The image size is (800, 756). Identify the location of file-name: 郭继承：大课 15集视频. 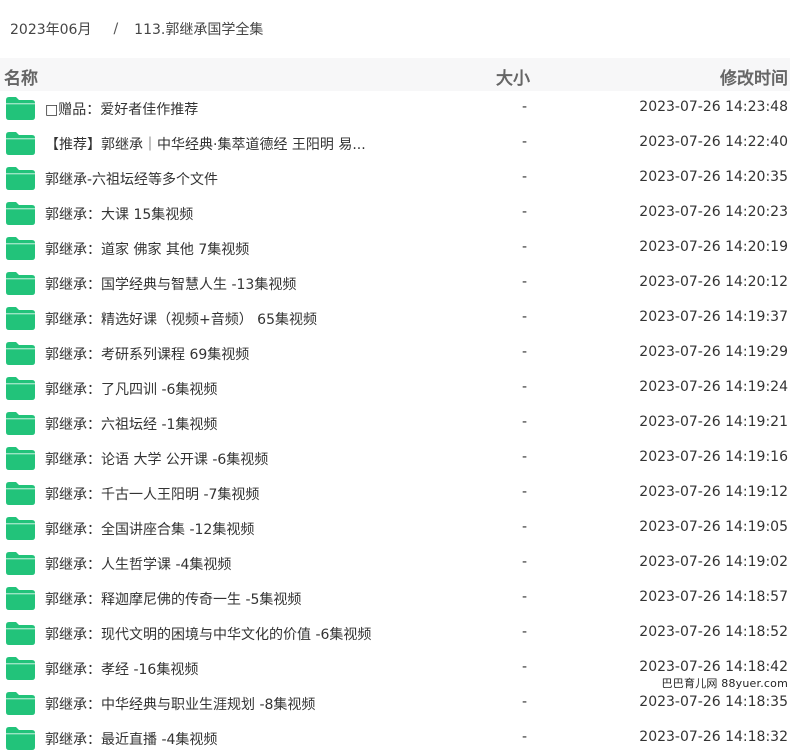
(119, 214).